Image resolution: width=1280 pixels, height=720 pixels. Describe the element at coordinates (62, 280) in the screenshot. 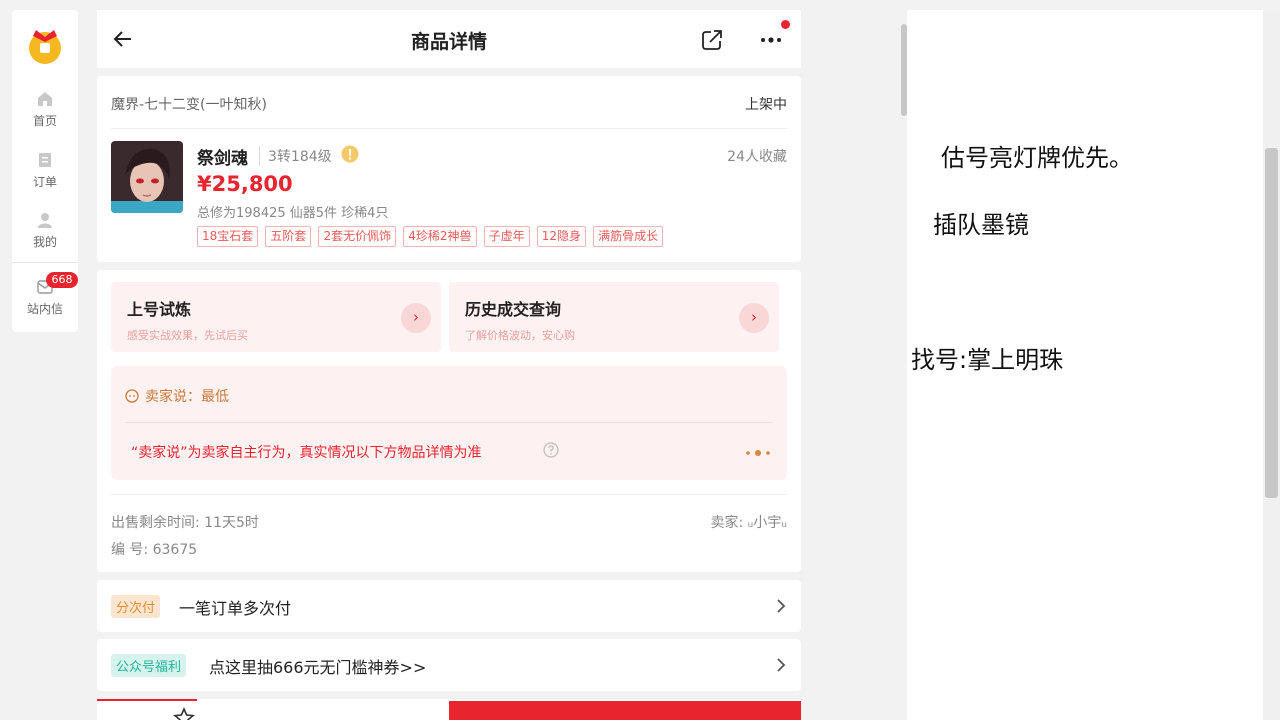

I see `message-badge: 668` at that location.